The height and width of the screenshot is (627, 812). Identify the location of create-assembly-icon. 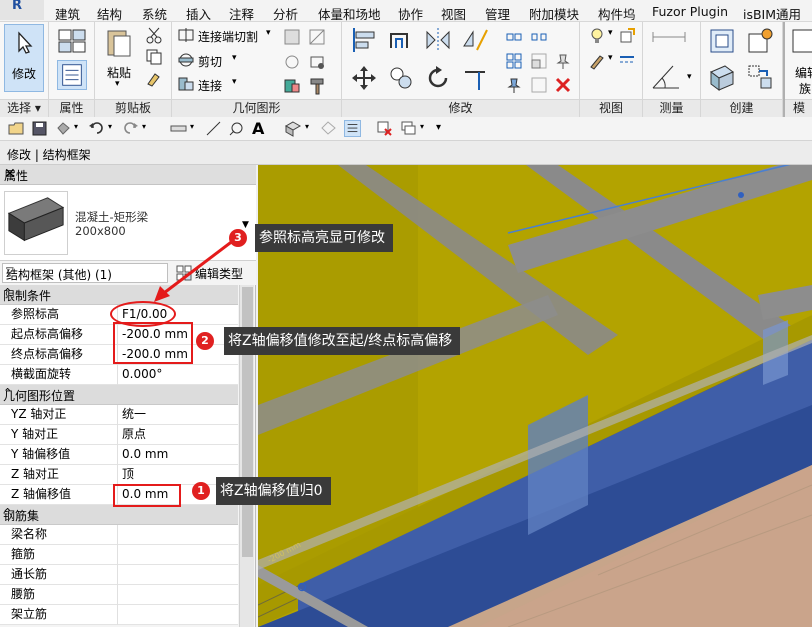
(722, 41).